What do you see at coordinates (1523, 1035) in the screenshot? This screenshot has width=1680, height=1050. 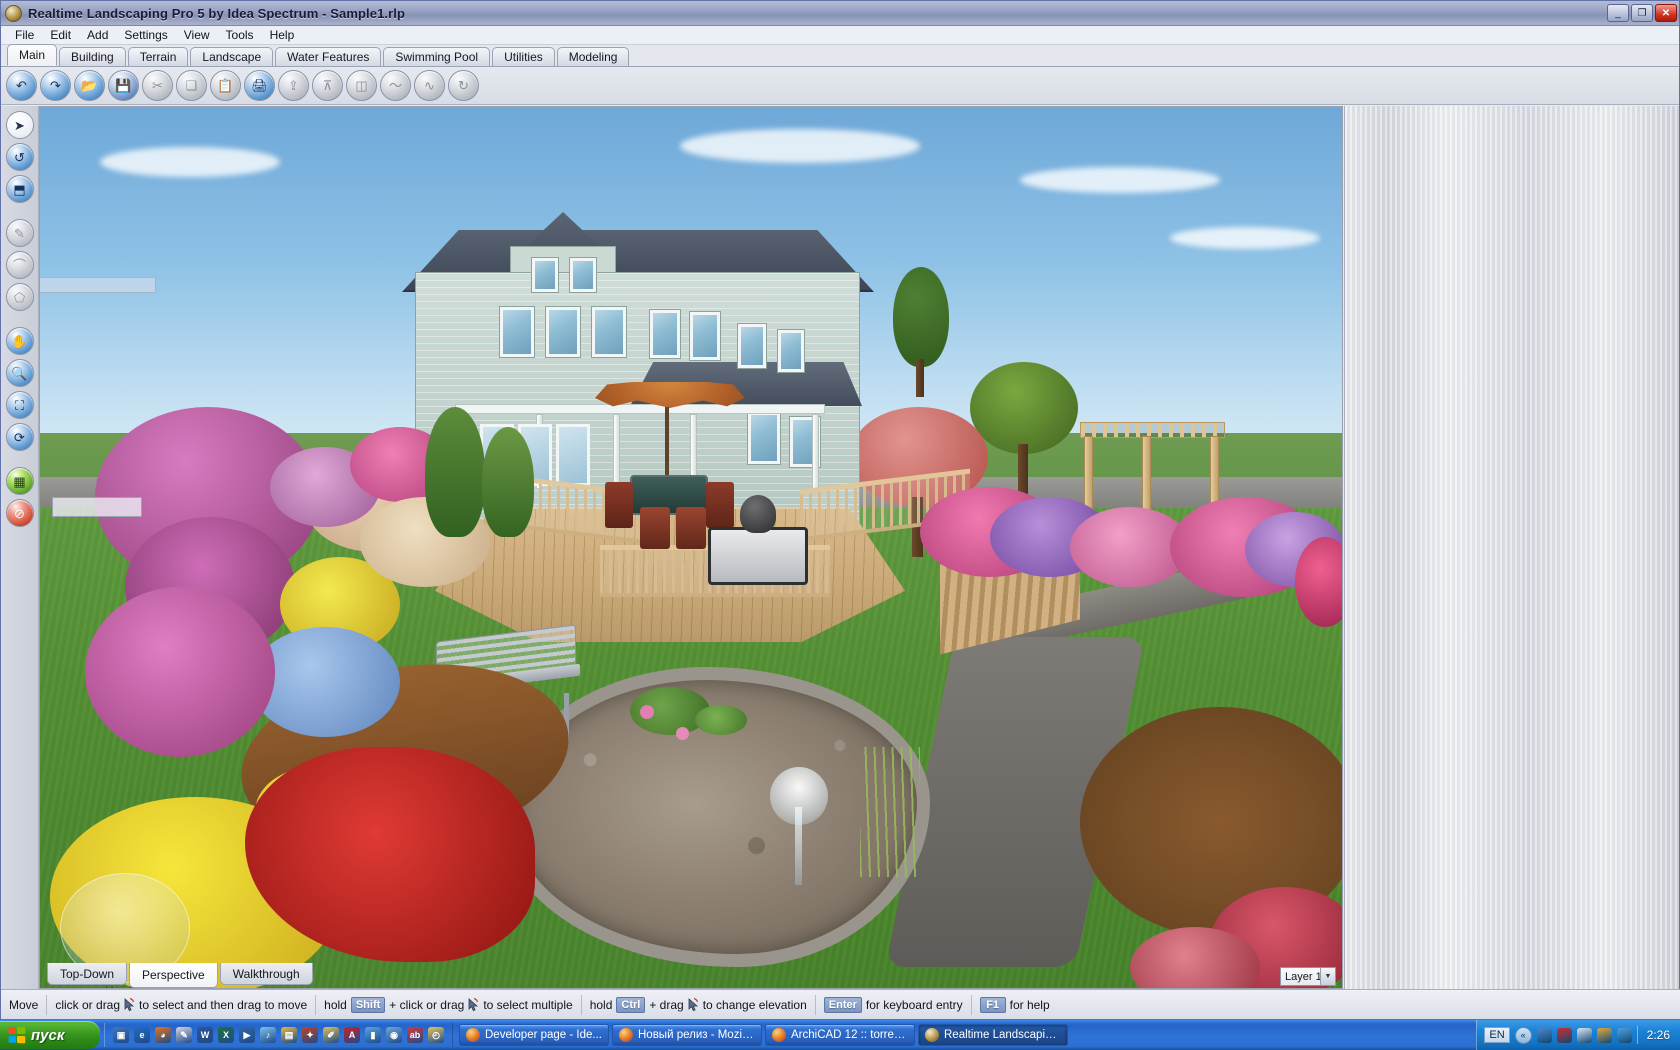 I see `tray-expand-chevron-icon: «` at bounding box center [1523, 1035].